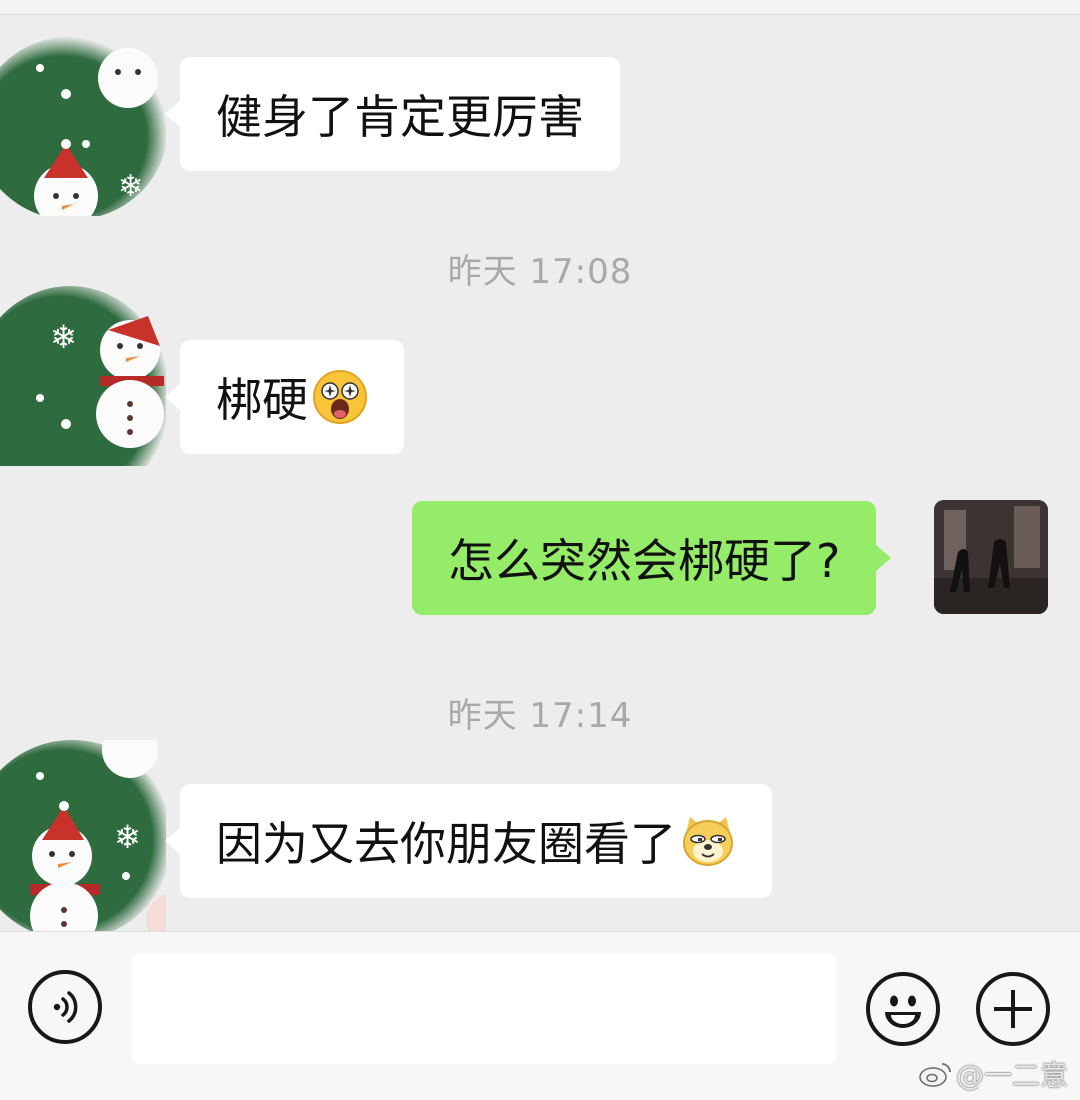  What do you see at coordinates (400, 117) in the screenshot?
I see `message-text: 健身了肯定更厉害` at bounding box center [400, 117].